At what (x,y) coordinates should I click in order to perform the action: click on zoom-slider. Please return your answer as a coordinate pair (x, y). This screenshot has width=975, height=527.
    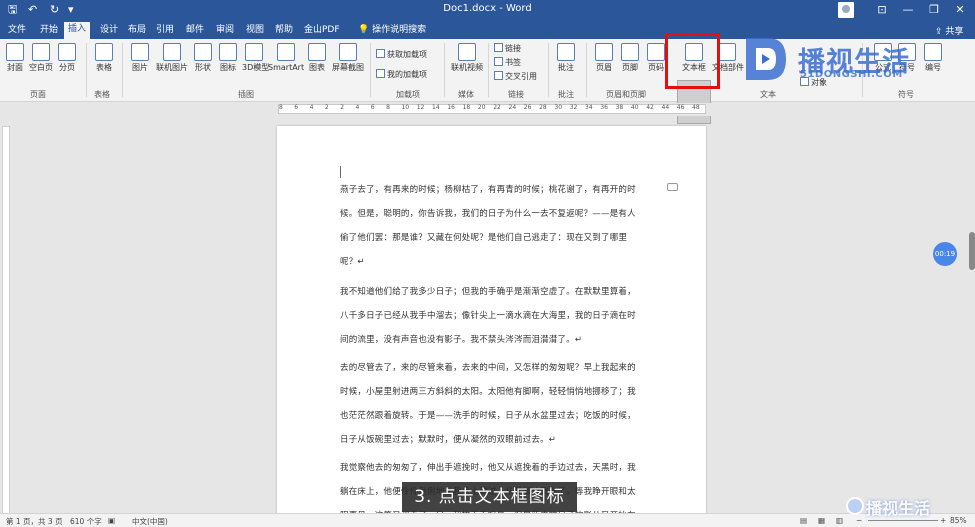
    Looking at the image, I should click on (903, 520).